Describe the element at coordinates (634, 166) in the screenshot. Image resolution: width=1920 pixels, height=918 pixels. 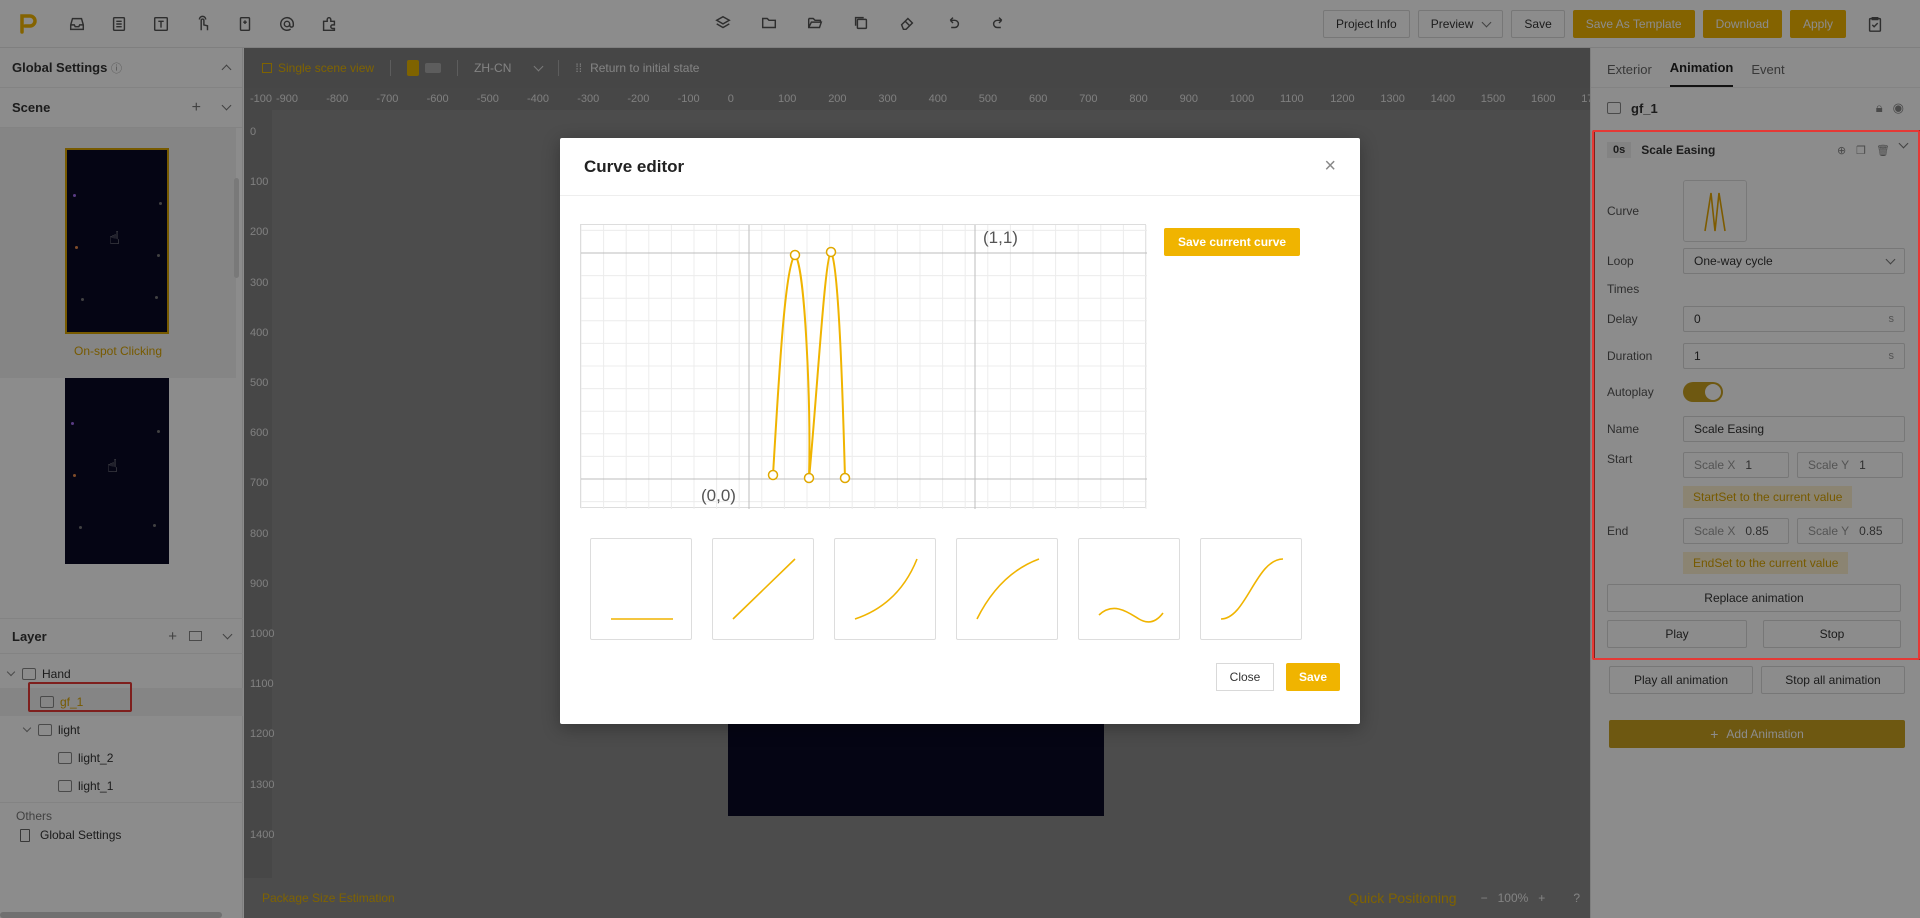
I see `modal-title: Curve editor` at that location.